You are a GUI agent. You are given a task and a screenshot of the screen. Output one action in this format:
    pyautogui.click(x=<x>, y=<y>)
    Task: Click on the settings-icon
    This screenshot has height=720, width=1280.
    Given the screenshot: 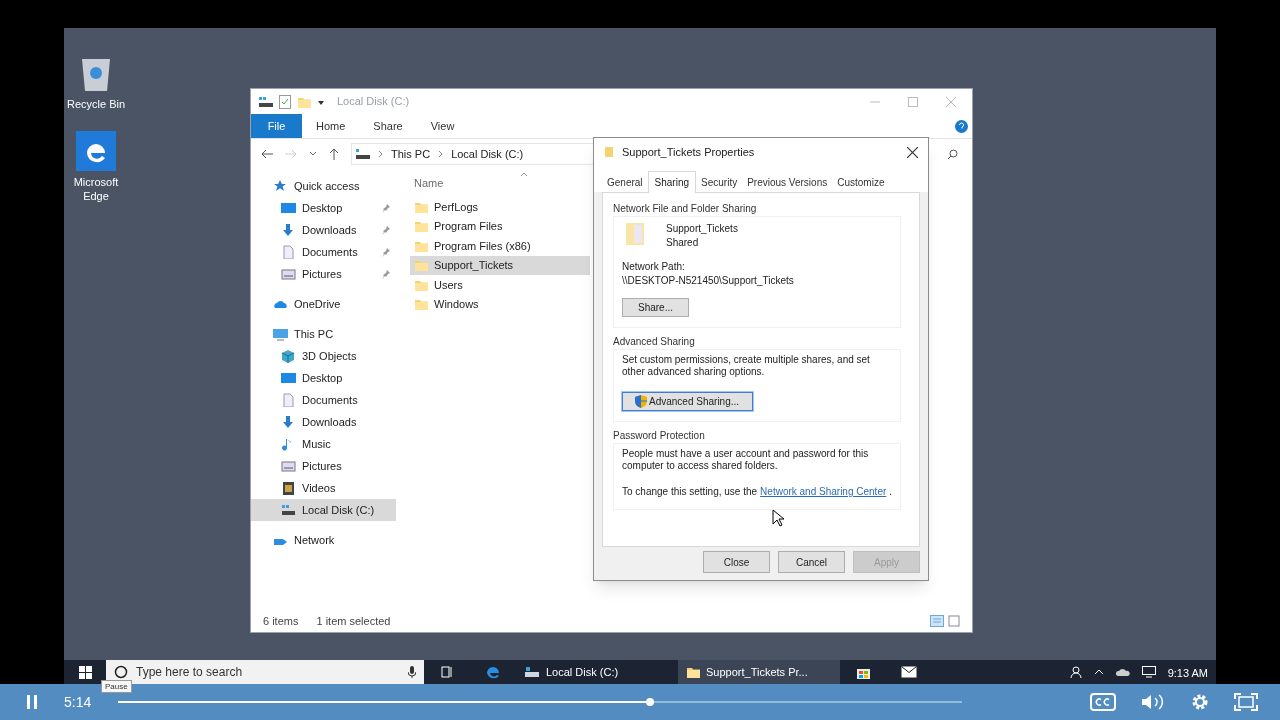 What is the action you would take?
    pyautogui.click(x=1200, y=702)
    